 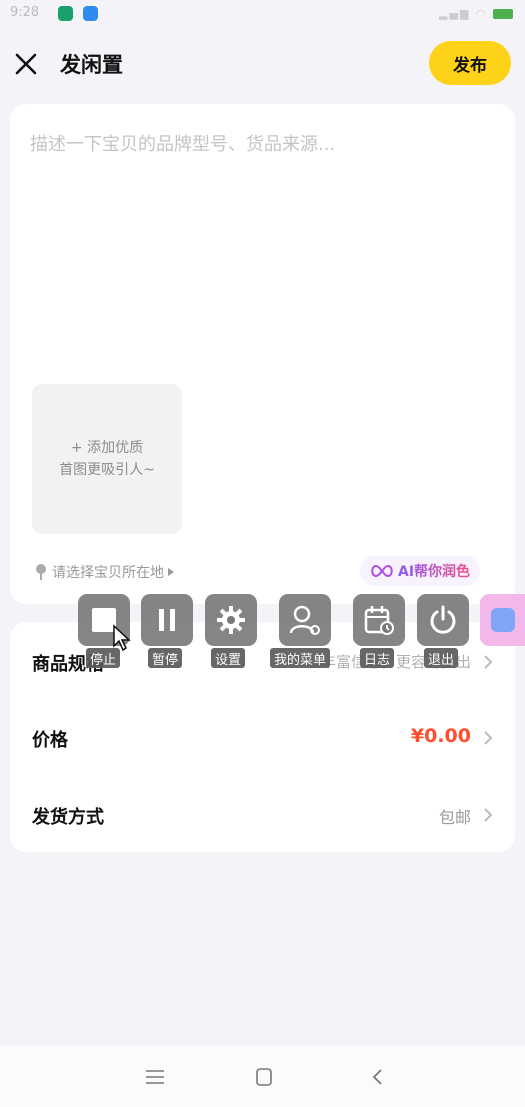 What do you see at coordinates (228, 658) in the screenshot?
I see `settings-label: 设置` at bounding box center [228, 658].